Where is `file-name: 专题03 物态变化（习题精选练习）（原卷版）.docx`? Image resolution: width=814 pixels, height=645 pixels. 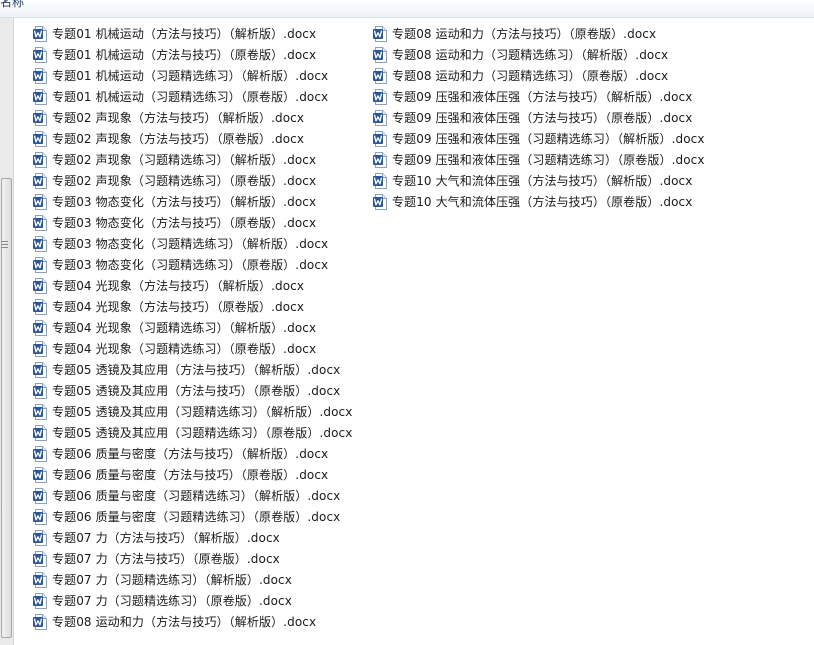
file-name: 专题03 物态变化（习题精选练习）（原卷版）.docx is located at coordinates (190, 264).